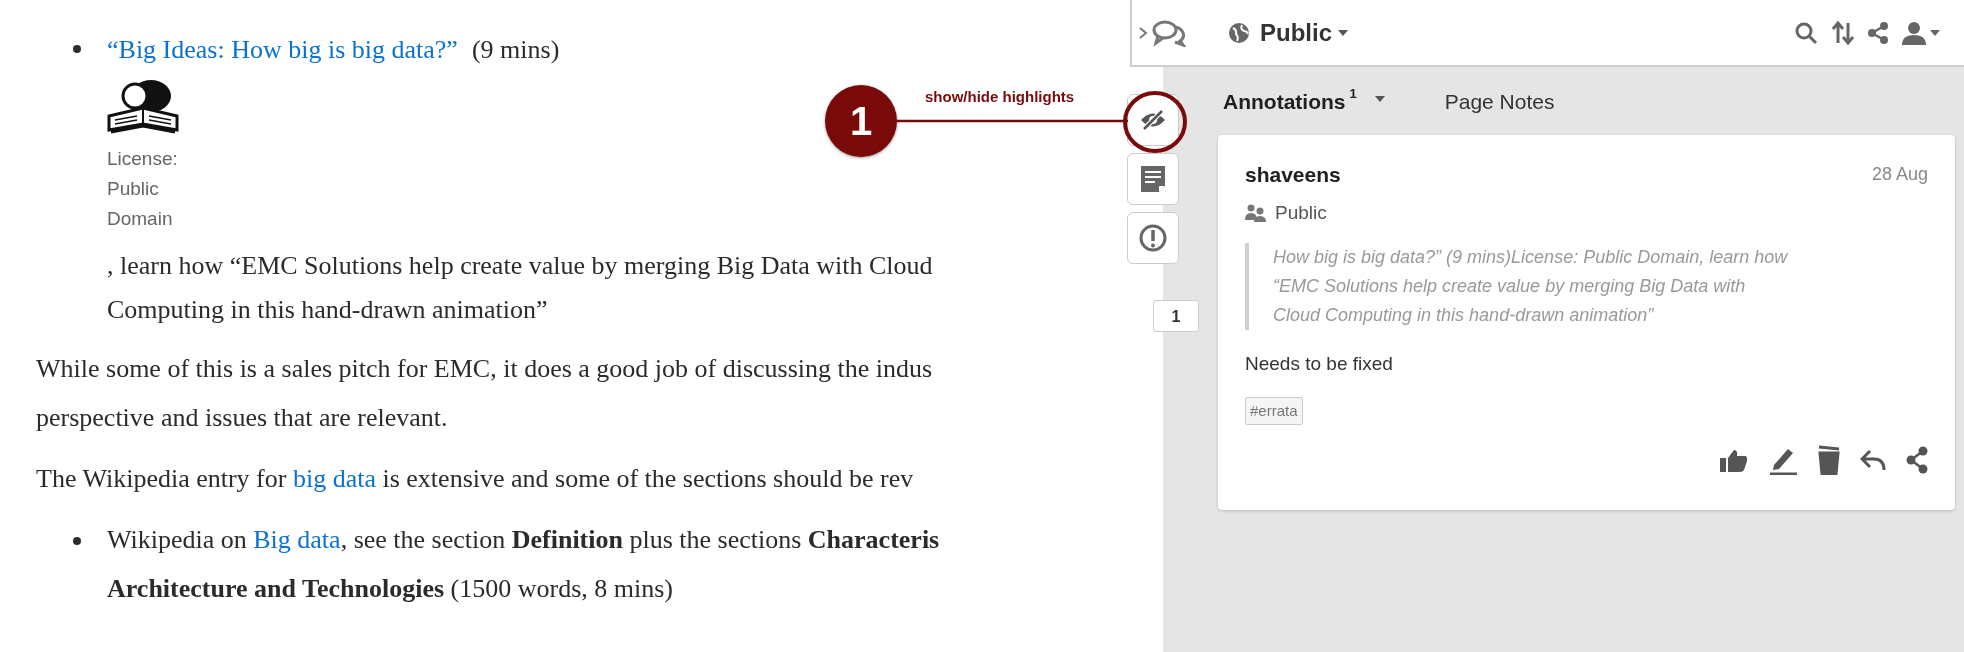  What do you see at coordinates (1843, 32) in the screenshot?
I see `sort-icon` at bounding box center [1843, 32].